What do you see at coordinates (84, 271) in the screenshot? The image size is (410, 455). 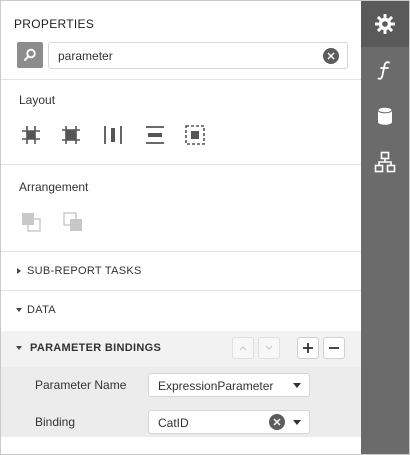 I see `subreport-tasks-title: SUB-REPORT TASKS` at bounding box center [84, 271].